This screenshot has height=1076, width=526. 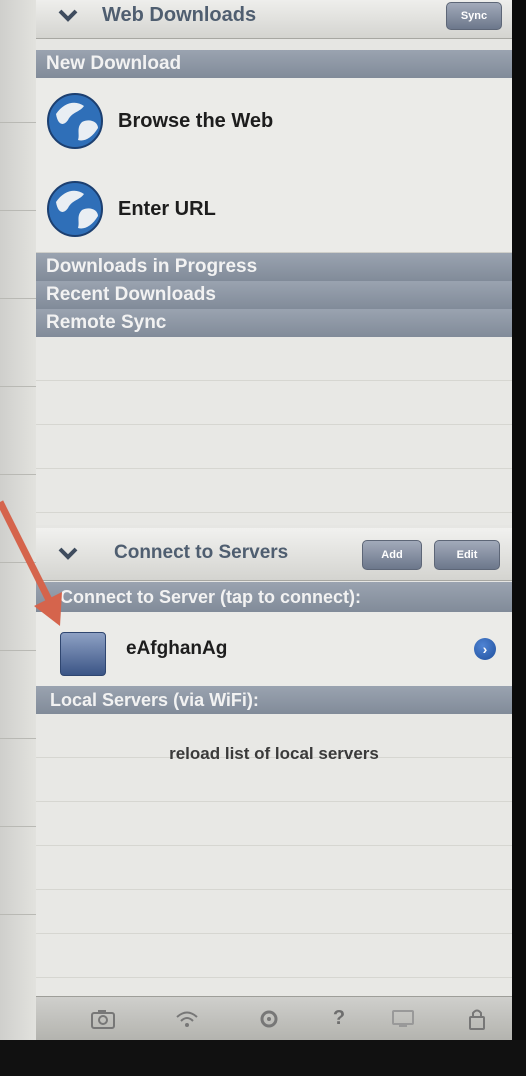 I want to click on camera-icon, so click(x=103, y=1019).